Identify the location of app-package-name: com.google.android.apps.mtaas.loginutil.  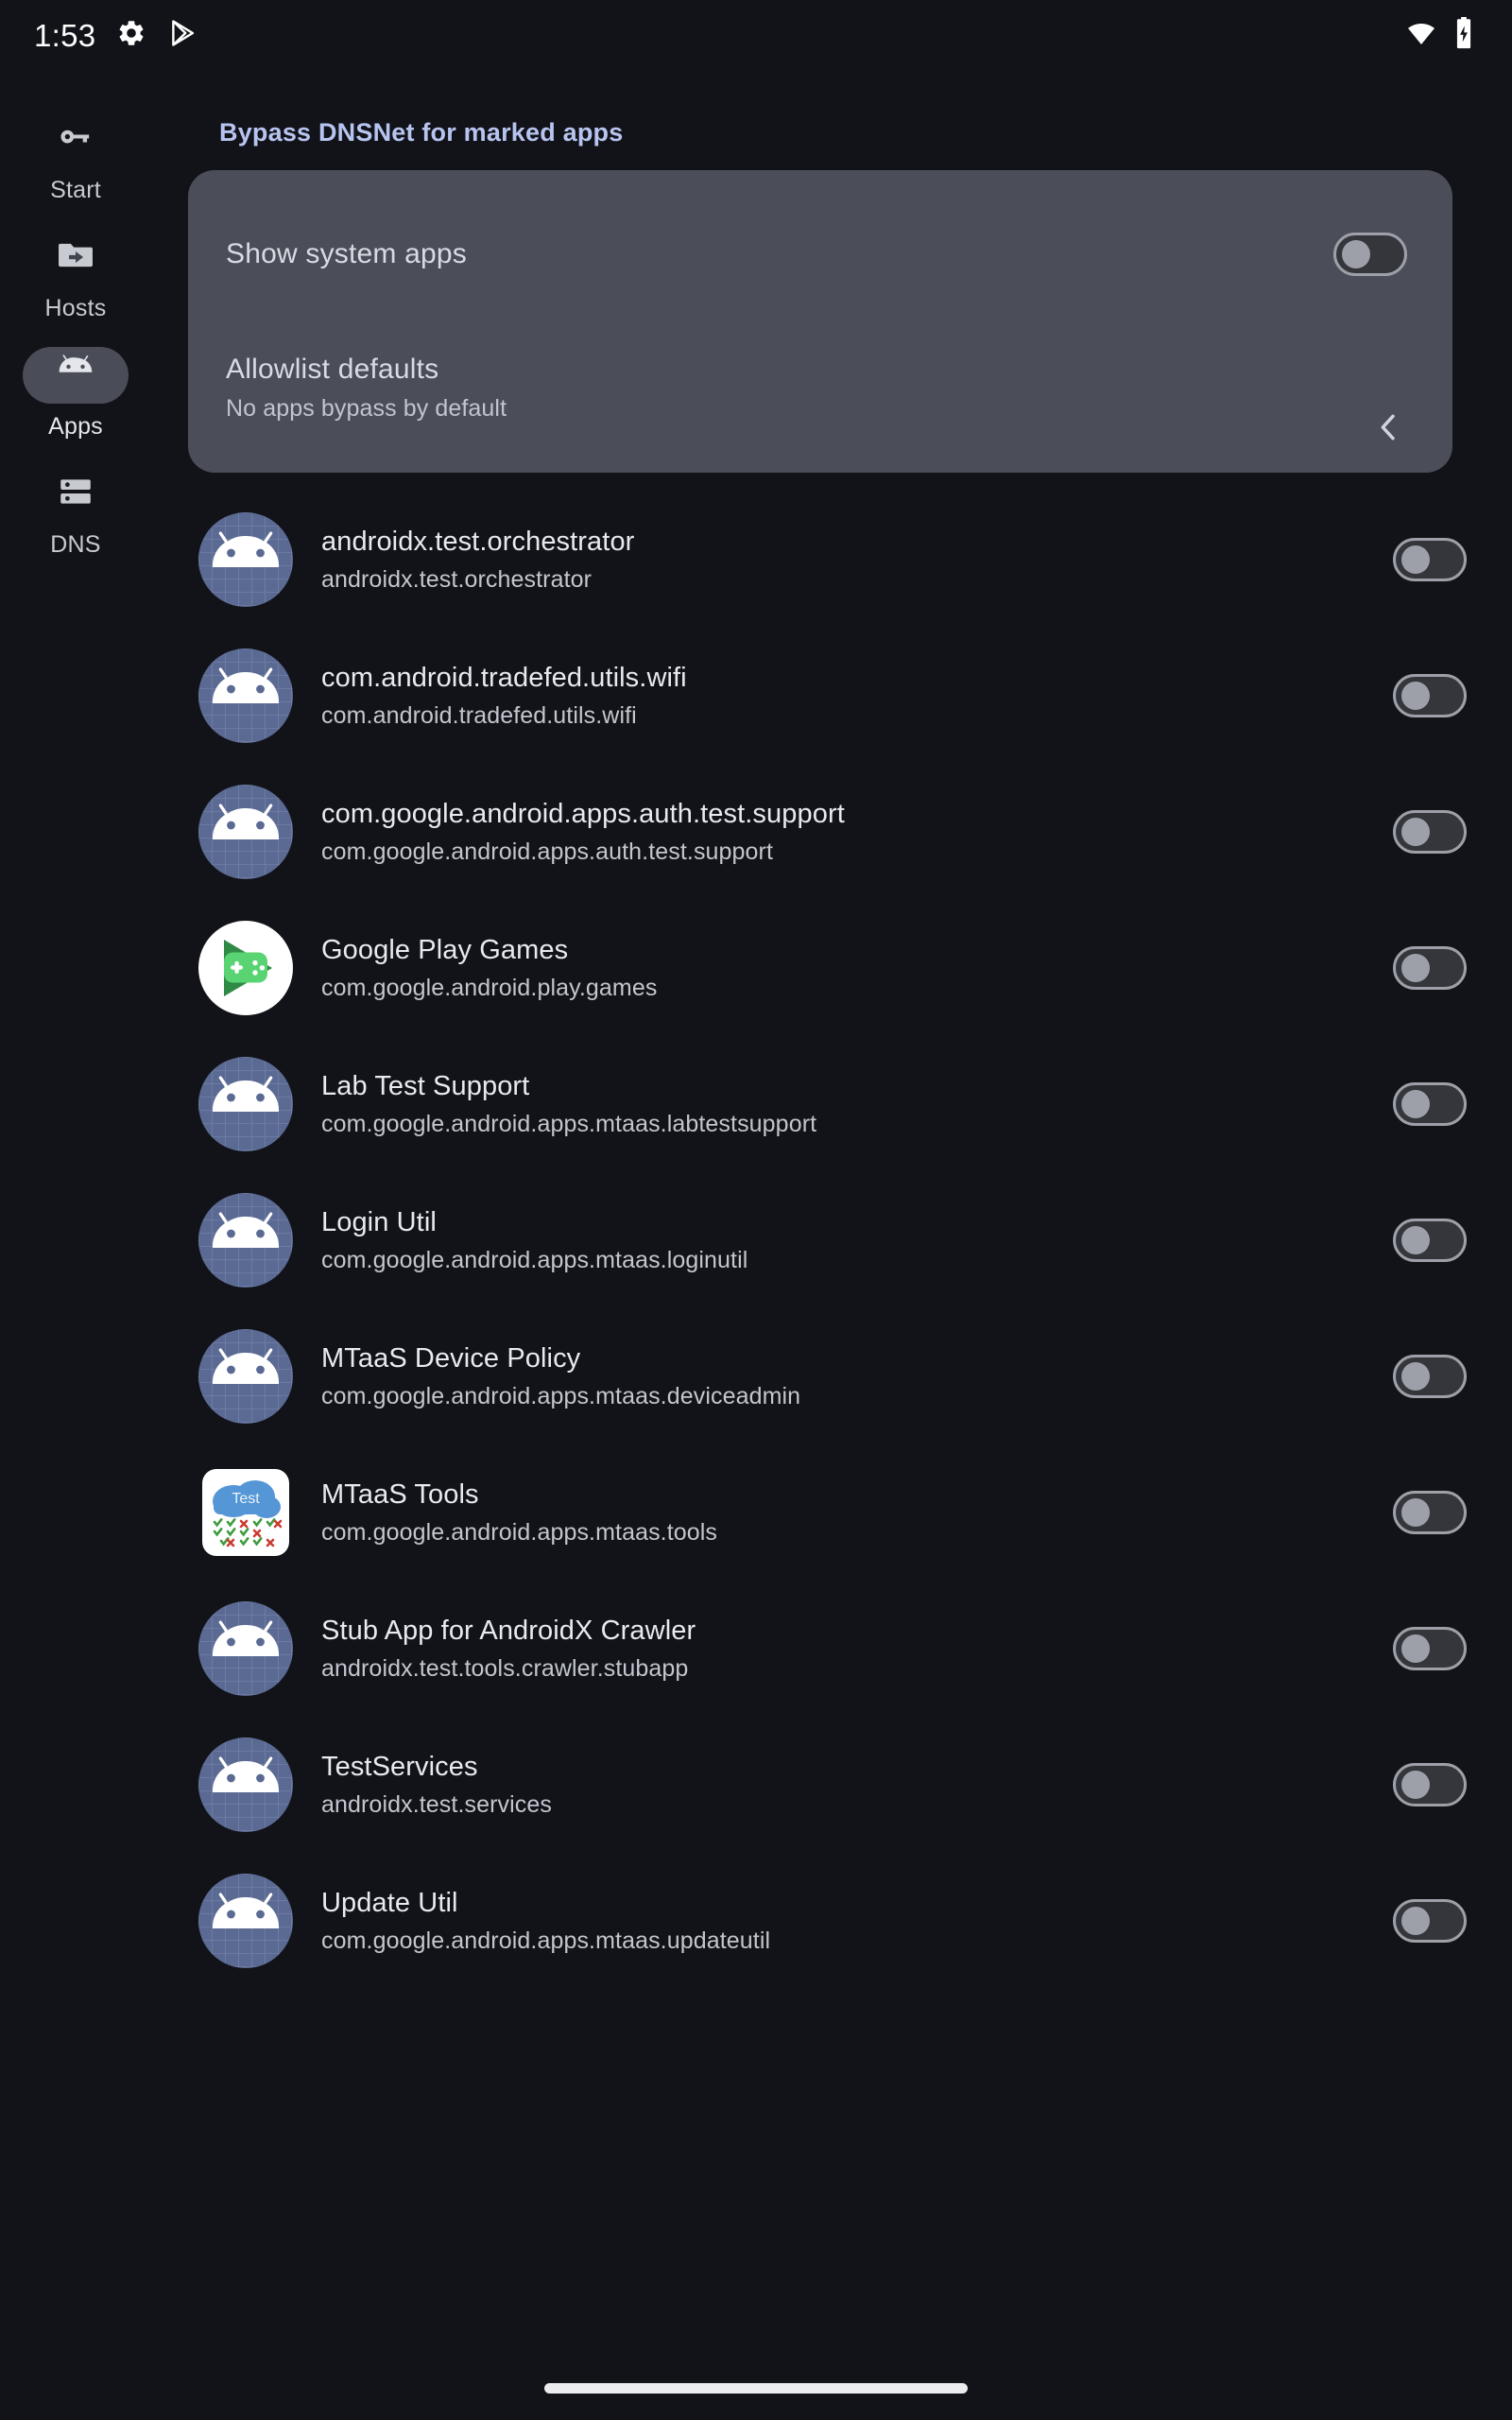
(534, 1260).